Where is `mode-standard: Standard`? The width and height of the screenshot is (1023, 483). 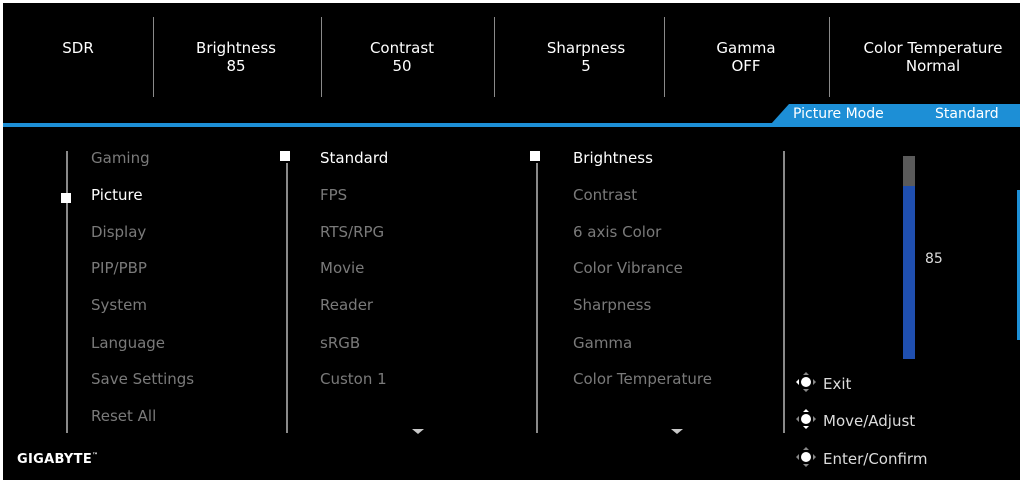
mode-standard: Standard is located at coordinates (354, 158).